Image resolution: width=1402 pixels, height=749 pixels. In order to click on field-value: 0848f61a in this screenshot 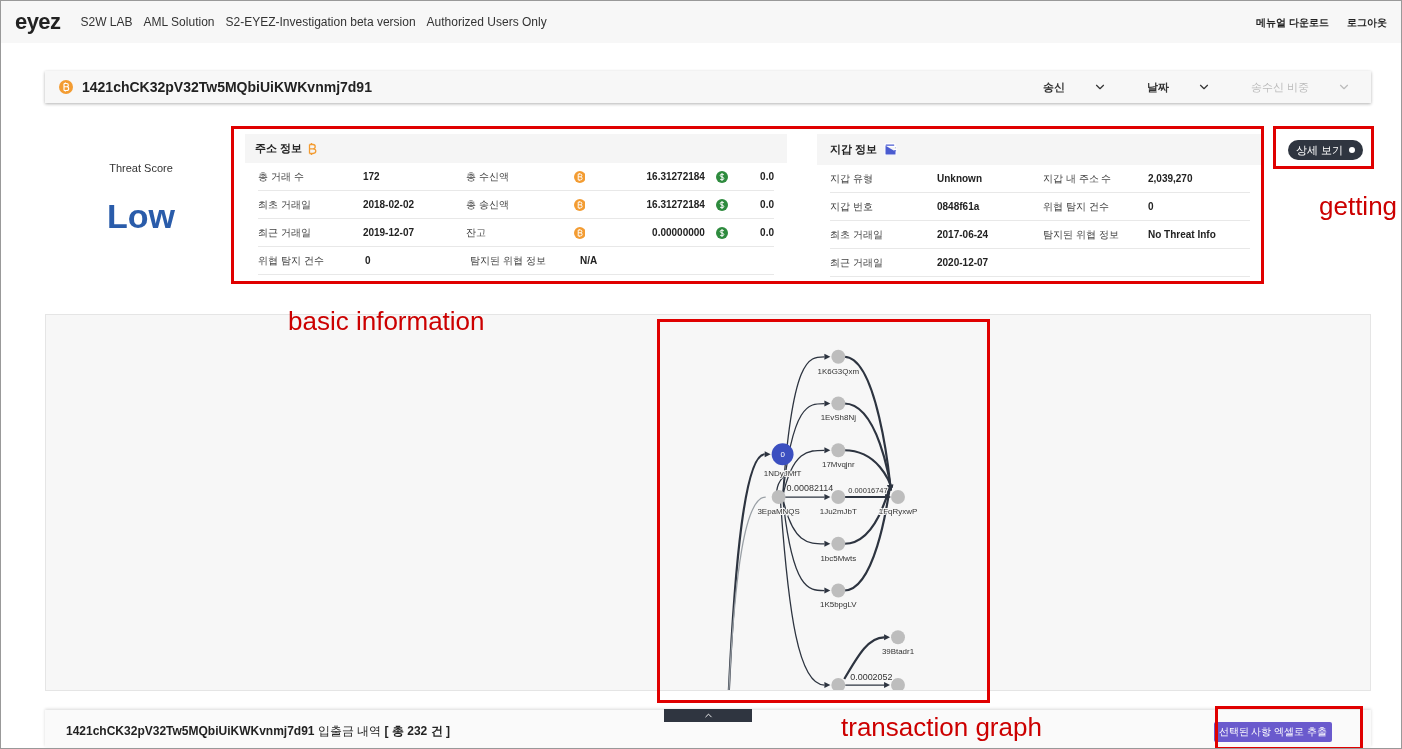, I will do `click(959, 207)`.